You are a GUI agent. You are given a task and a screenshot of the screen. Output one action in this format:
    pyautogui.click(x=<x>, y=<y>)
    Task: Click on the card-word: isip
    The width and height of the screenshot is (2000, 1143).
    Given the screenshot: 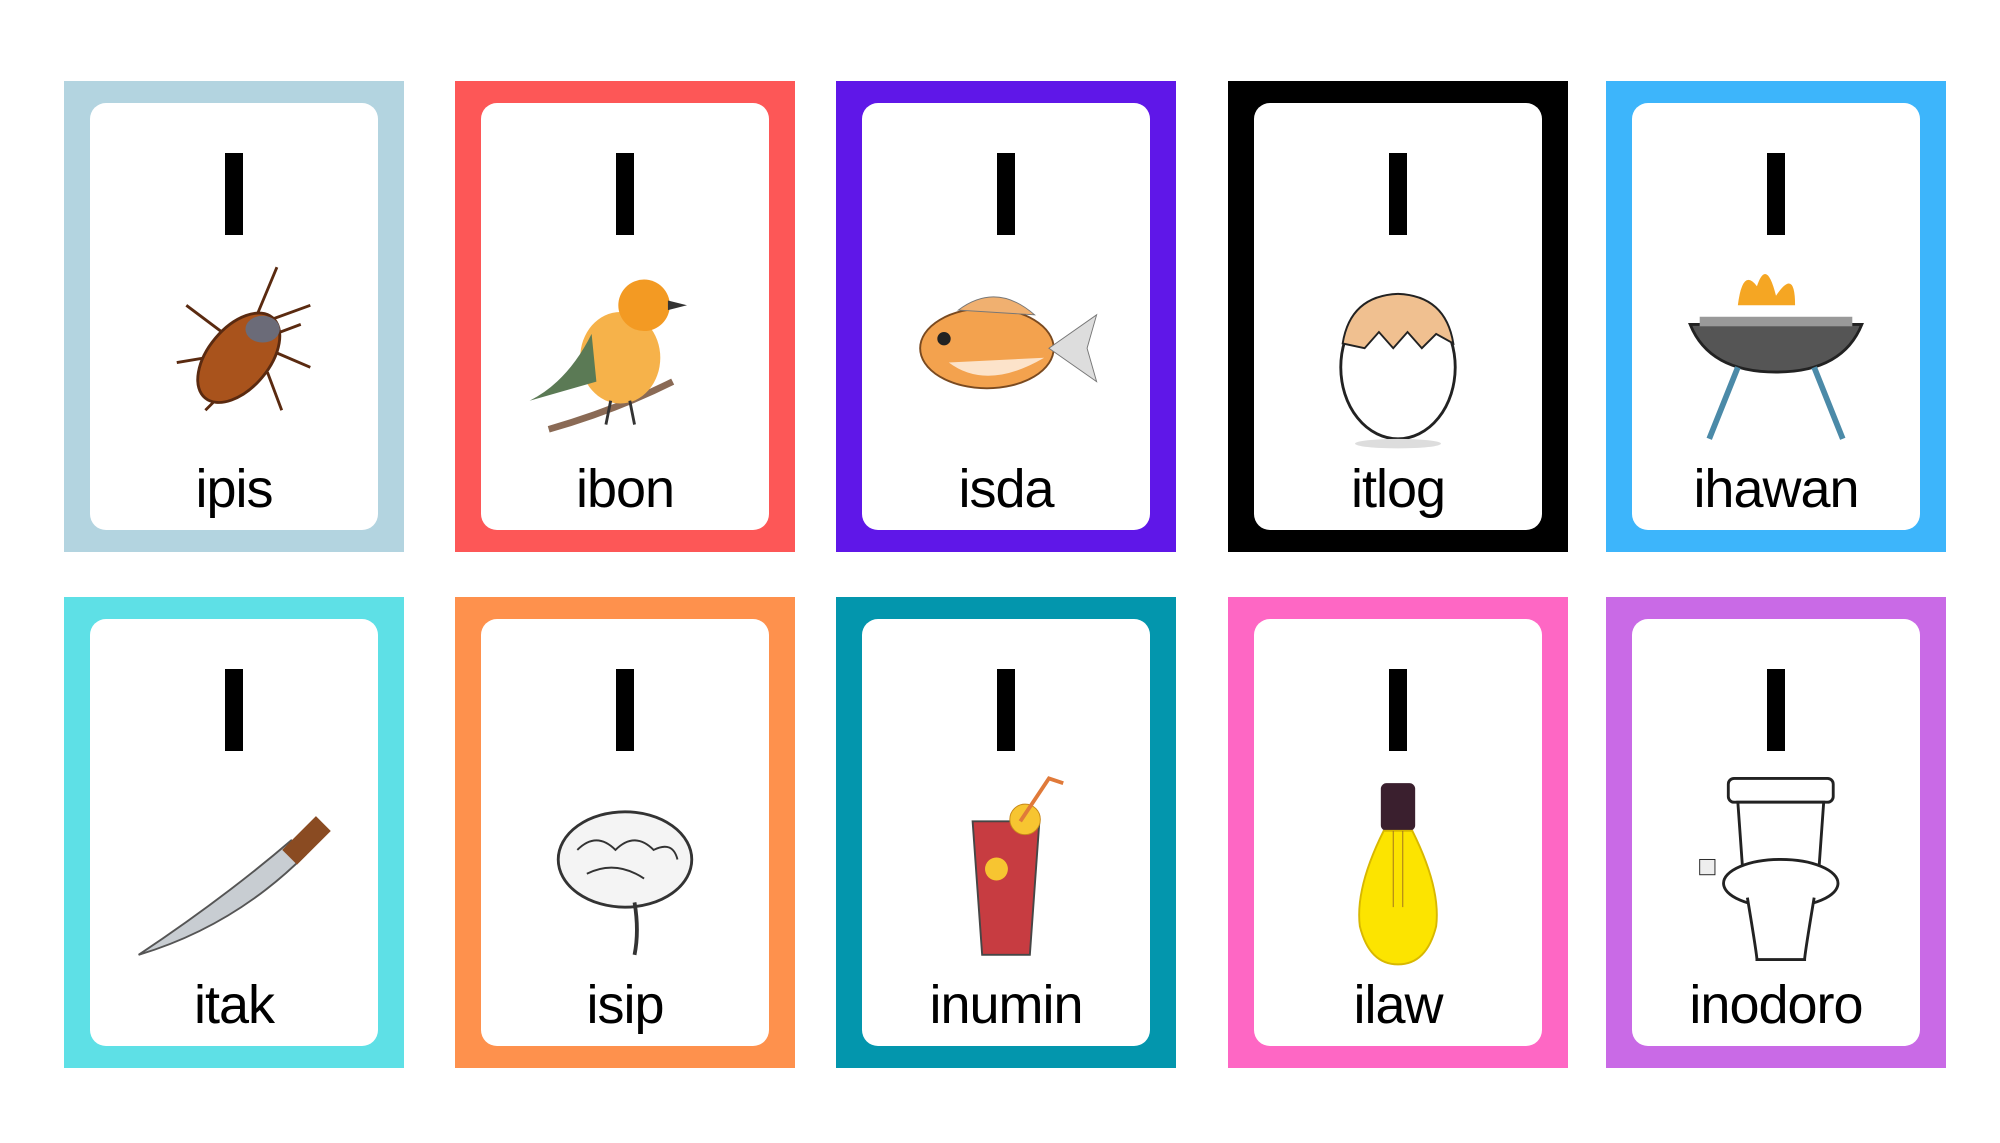 What is the action you would take?
    pyautogui.click(x=625, y=1005)
    